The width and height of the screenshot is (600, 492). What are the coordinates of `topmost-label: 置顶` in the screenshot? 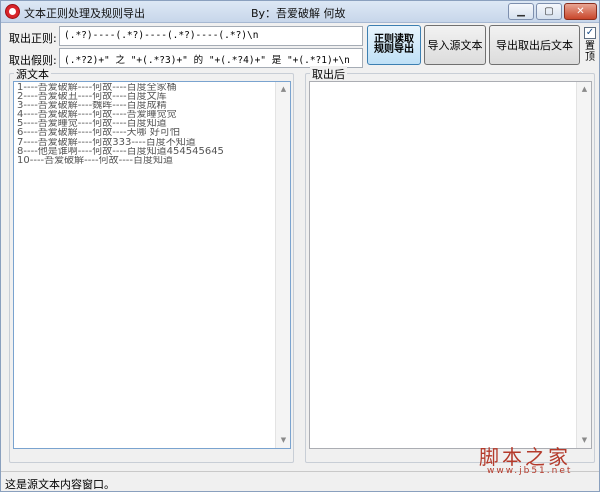 It's located at (590, 52).